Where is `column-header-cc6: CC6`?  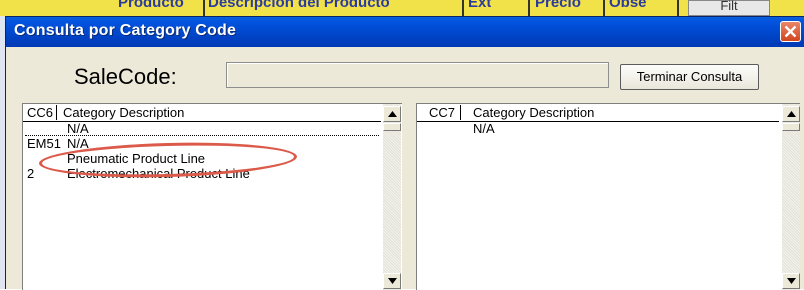
column-header-cc6: CC6 is located at coordinates (40, 112).